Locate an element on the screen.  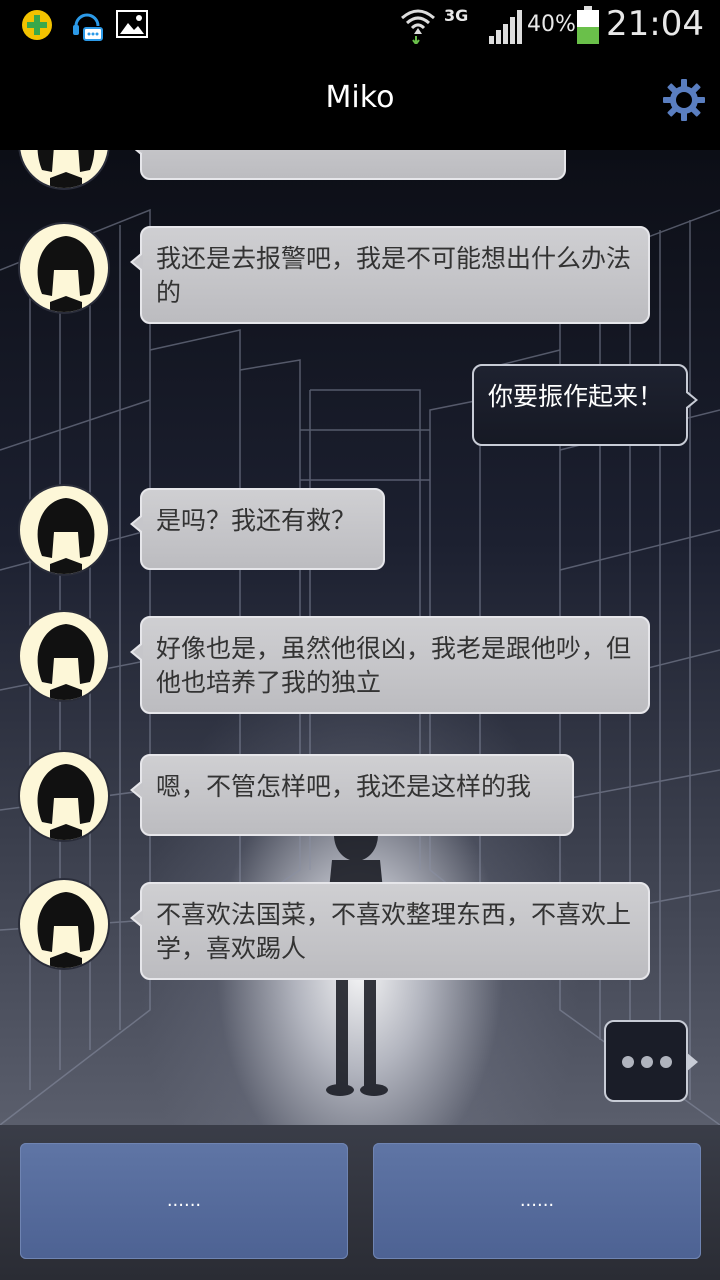
battery-icon is located at coordinates (588, 25).